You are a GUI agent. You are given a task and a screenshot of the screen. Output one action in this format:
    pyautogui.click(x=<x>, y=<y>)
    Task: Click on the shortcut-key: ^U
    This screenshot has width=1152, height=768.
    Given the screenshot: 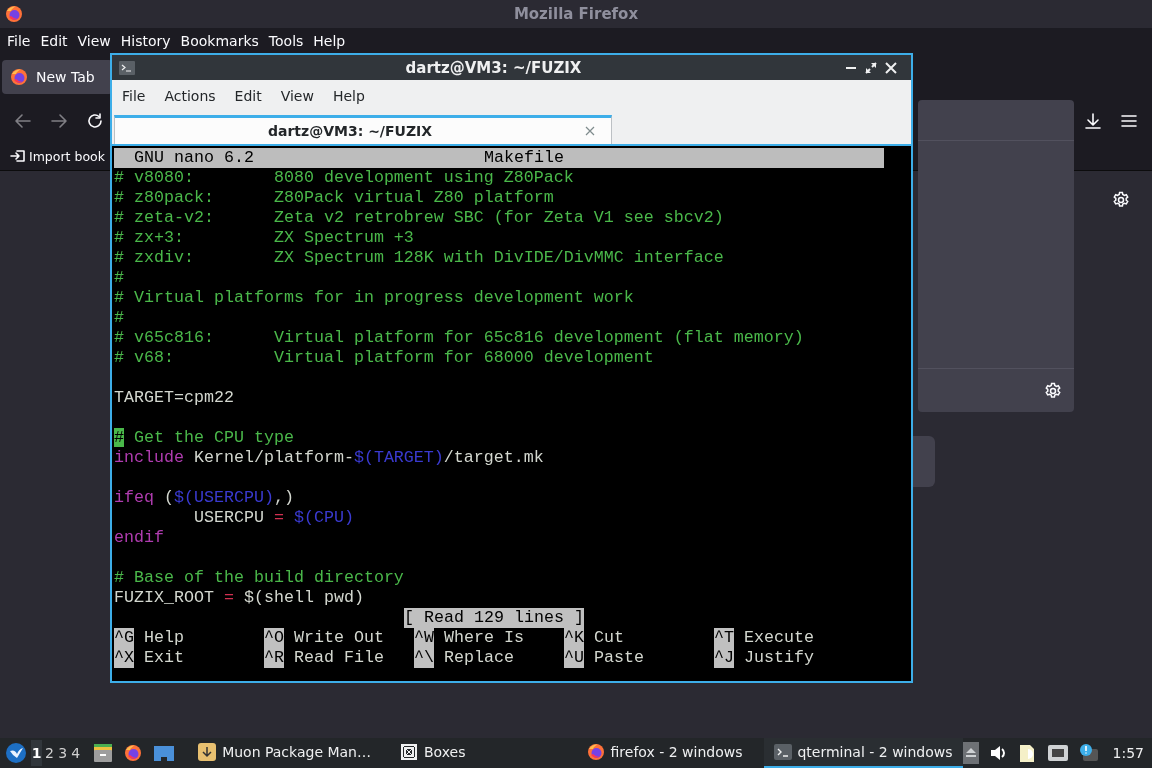 What is the action you would take?
    pyautogui.click(x=574, y=658)
    